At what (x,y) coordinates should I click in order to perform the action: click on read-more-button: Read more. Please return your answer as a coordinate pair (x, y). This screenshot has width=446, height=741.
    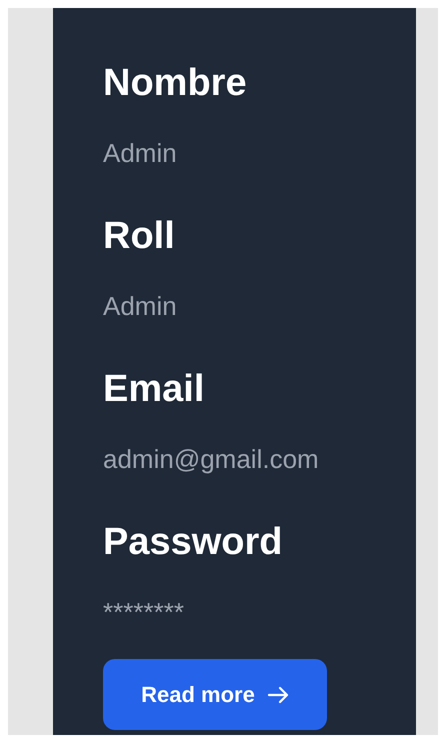
    Looking at the image, I should click on (215, 694).